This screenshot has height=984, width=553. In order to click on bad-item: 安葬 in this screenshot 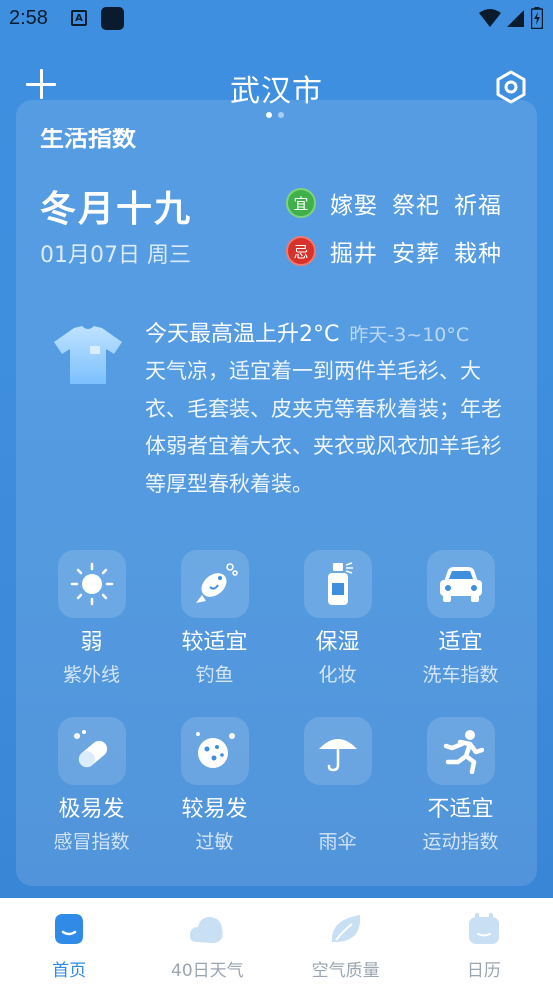, I will do `click(416, 254)`.